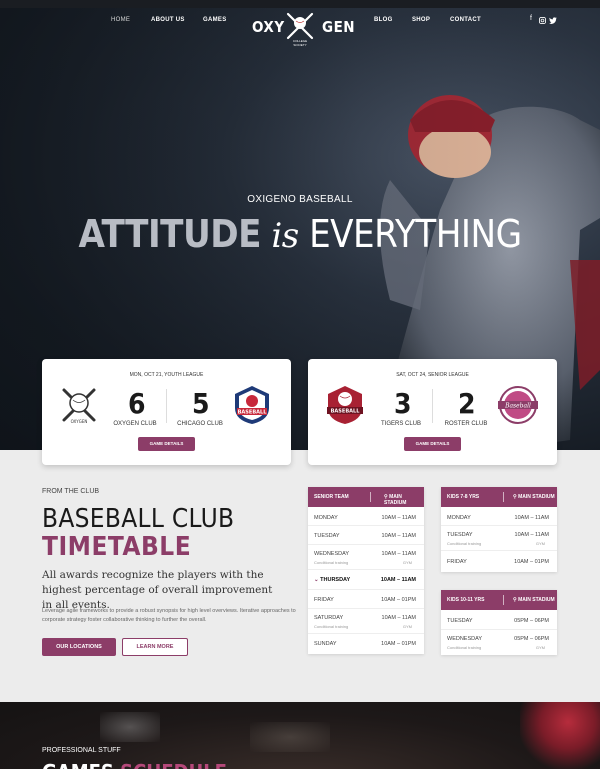 The image size is (600, 769). Describe the element at coordinates (421, 20) in the screenshot. I see `nav-shop: SHOP` at that location.